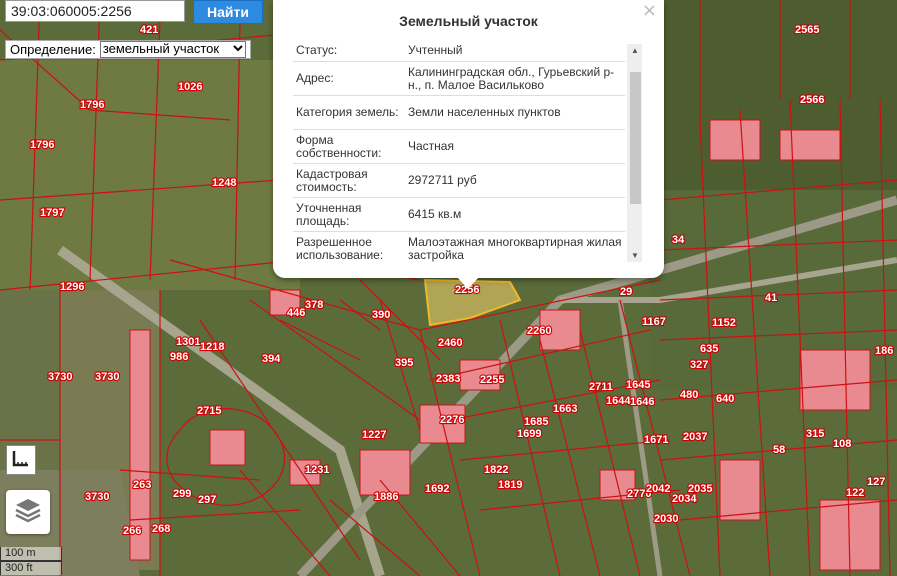 Image resolution: width=897 pixels, height=576 pixels. What do you see at coordinates (771, 298) in the screenshot?
I see `parcel-number-label: 41` at bounding box center [771, 298].